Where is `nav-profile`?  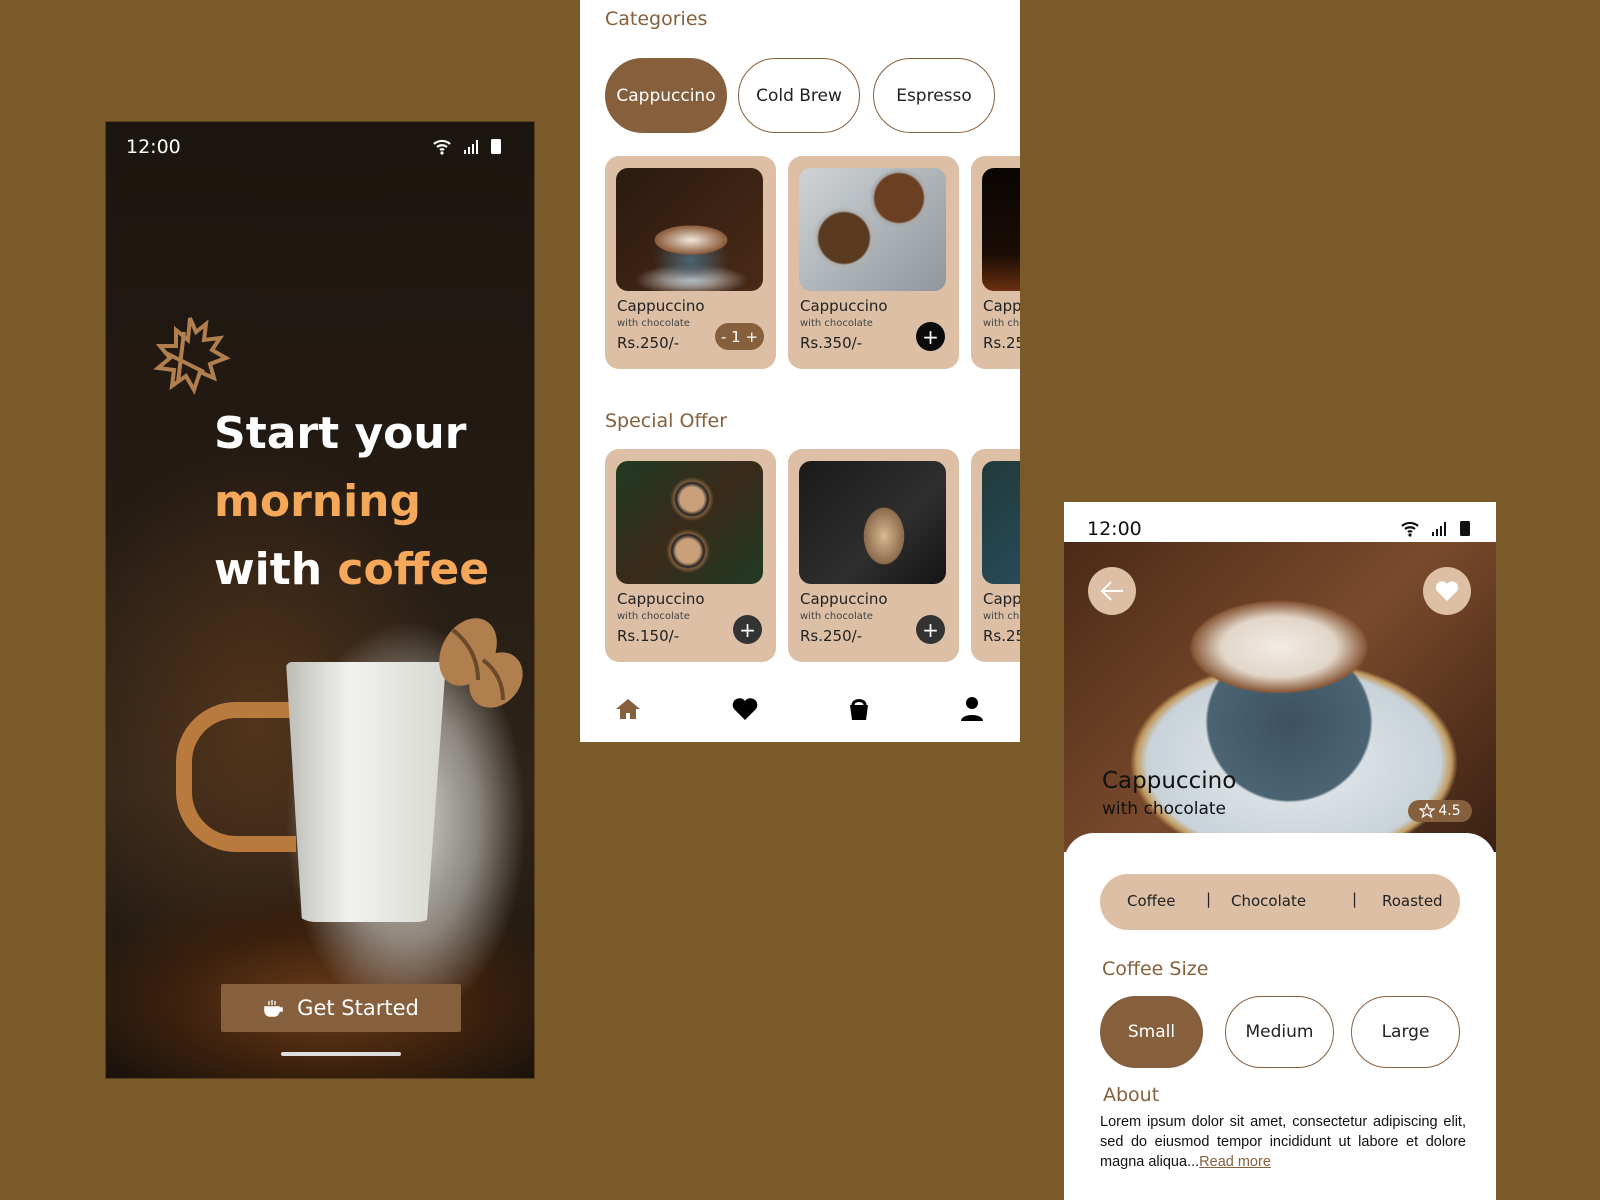 nav-profile is located at coordinates (972, 709).